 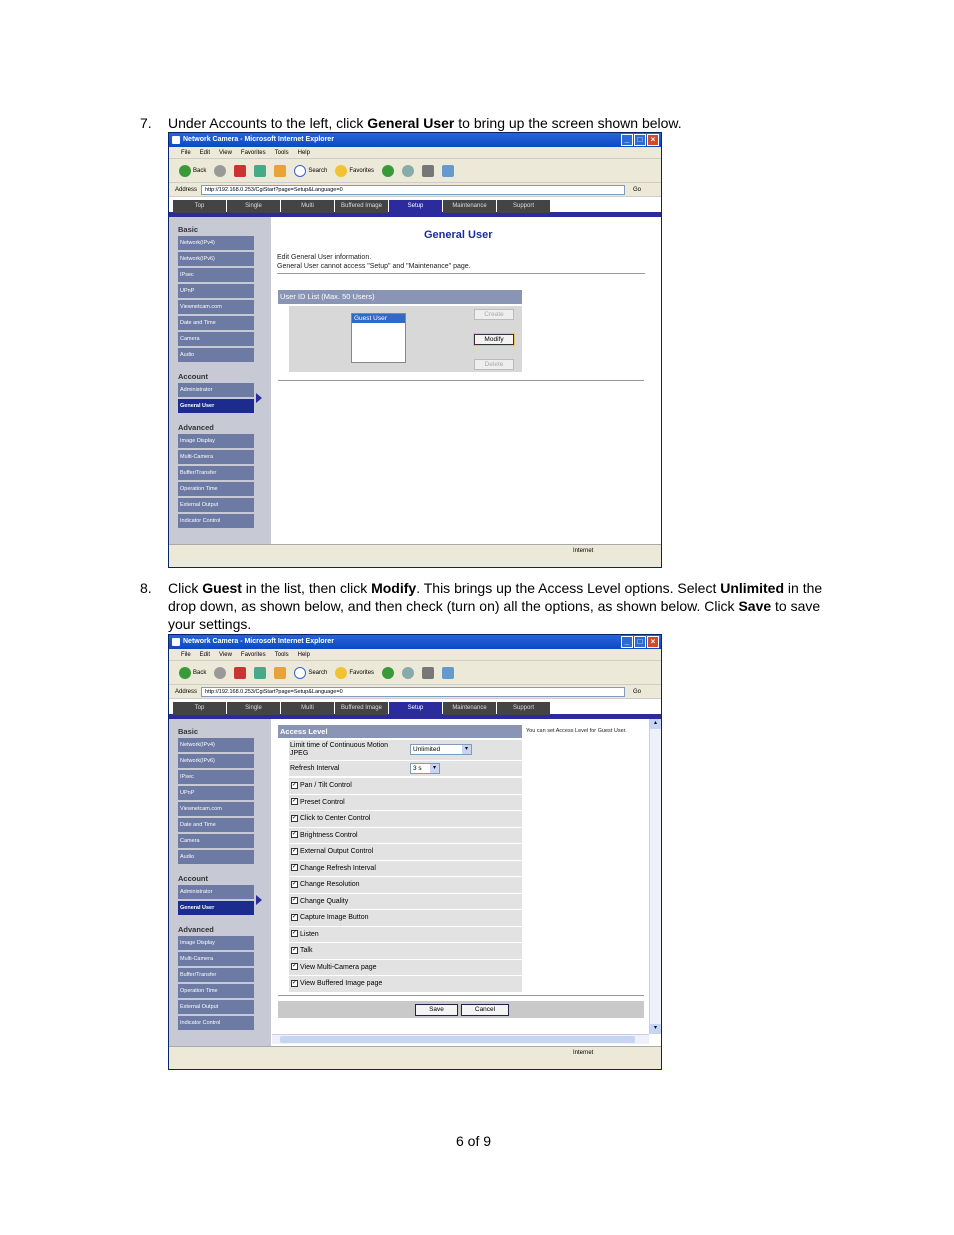 I want to click on list-item: Guest User, so click(x=378, y=318).